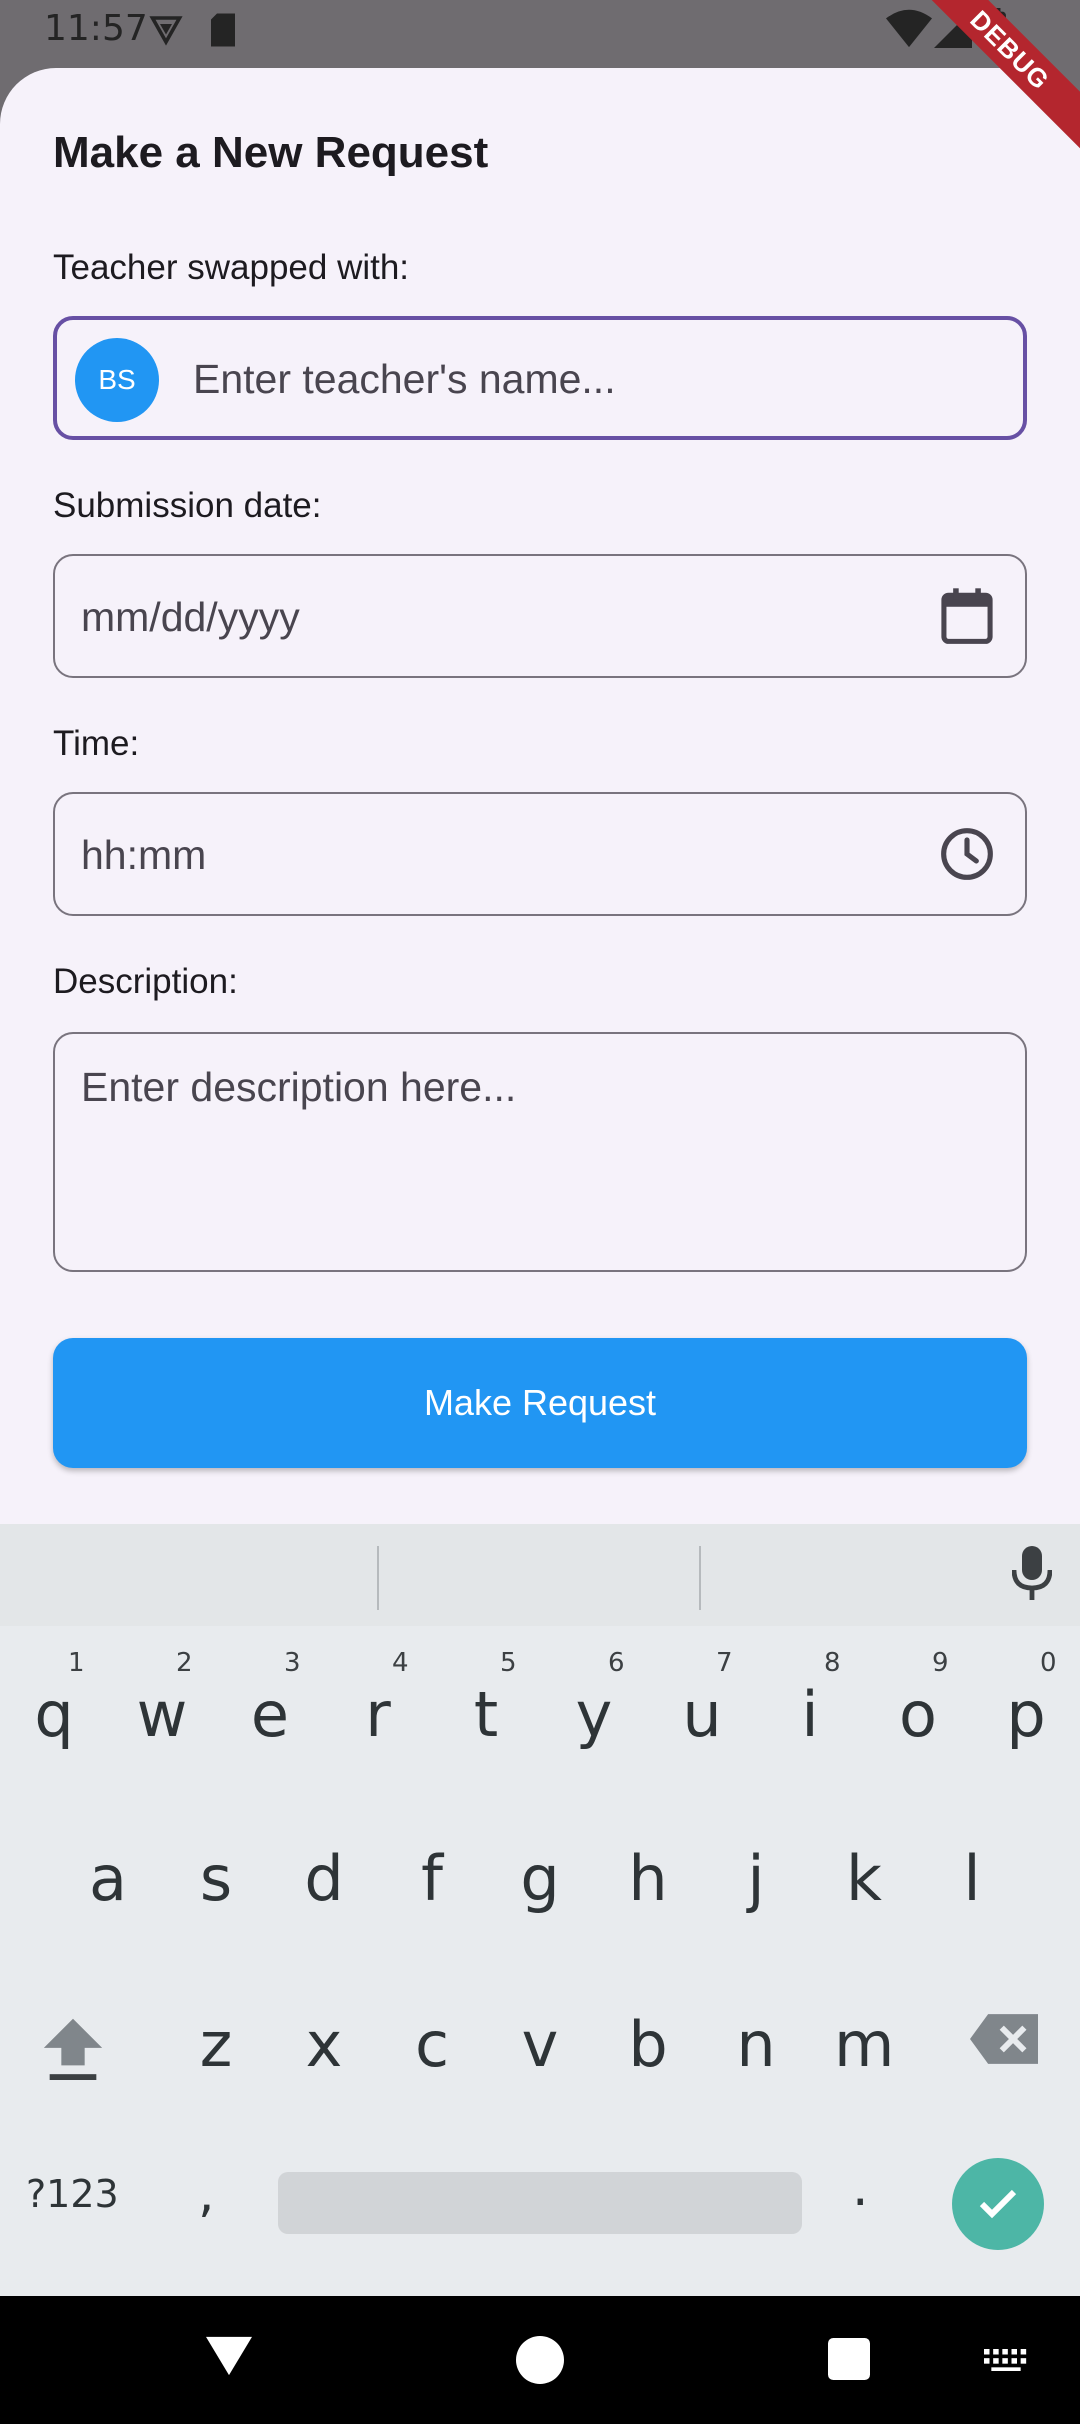  I want to click on key-t: t, so click(486, 1714).